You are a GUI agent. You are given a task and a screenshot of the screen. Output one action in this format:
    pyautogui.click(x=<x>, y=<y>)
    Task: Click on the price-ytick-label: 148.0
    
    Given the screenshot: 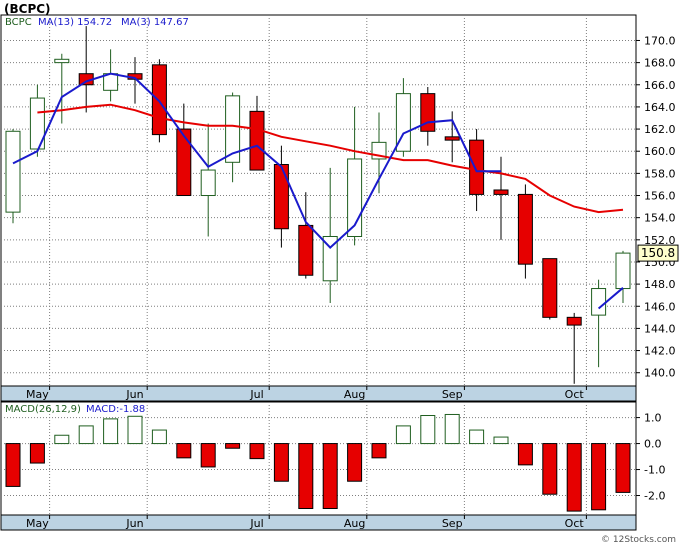 What is the action you would take?
    pyautogui.click(x=660, y=284)
    